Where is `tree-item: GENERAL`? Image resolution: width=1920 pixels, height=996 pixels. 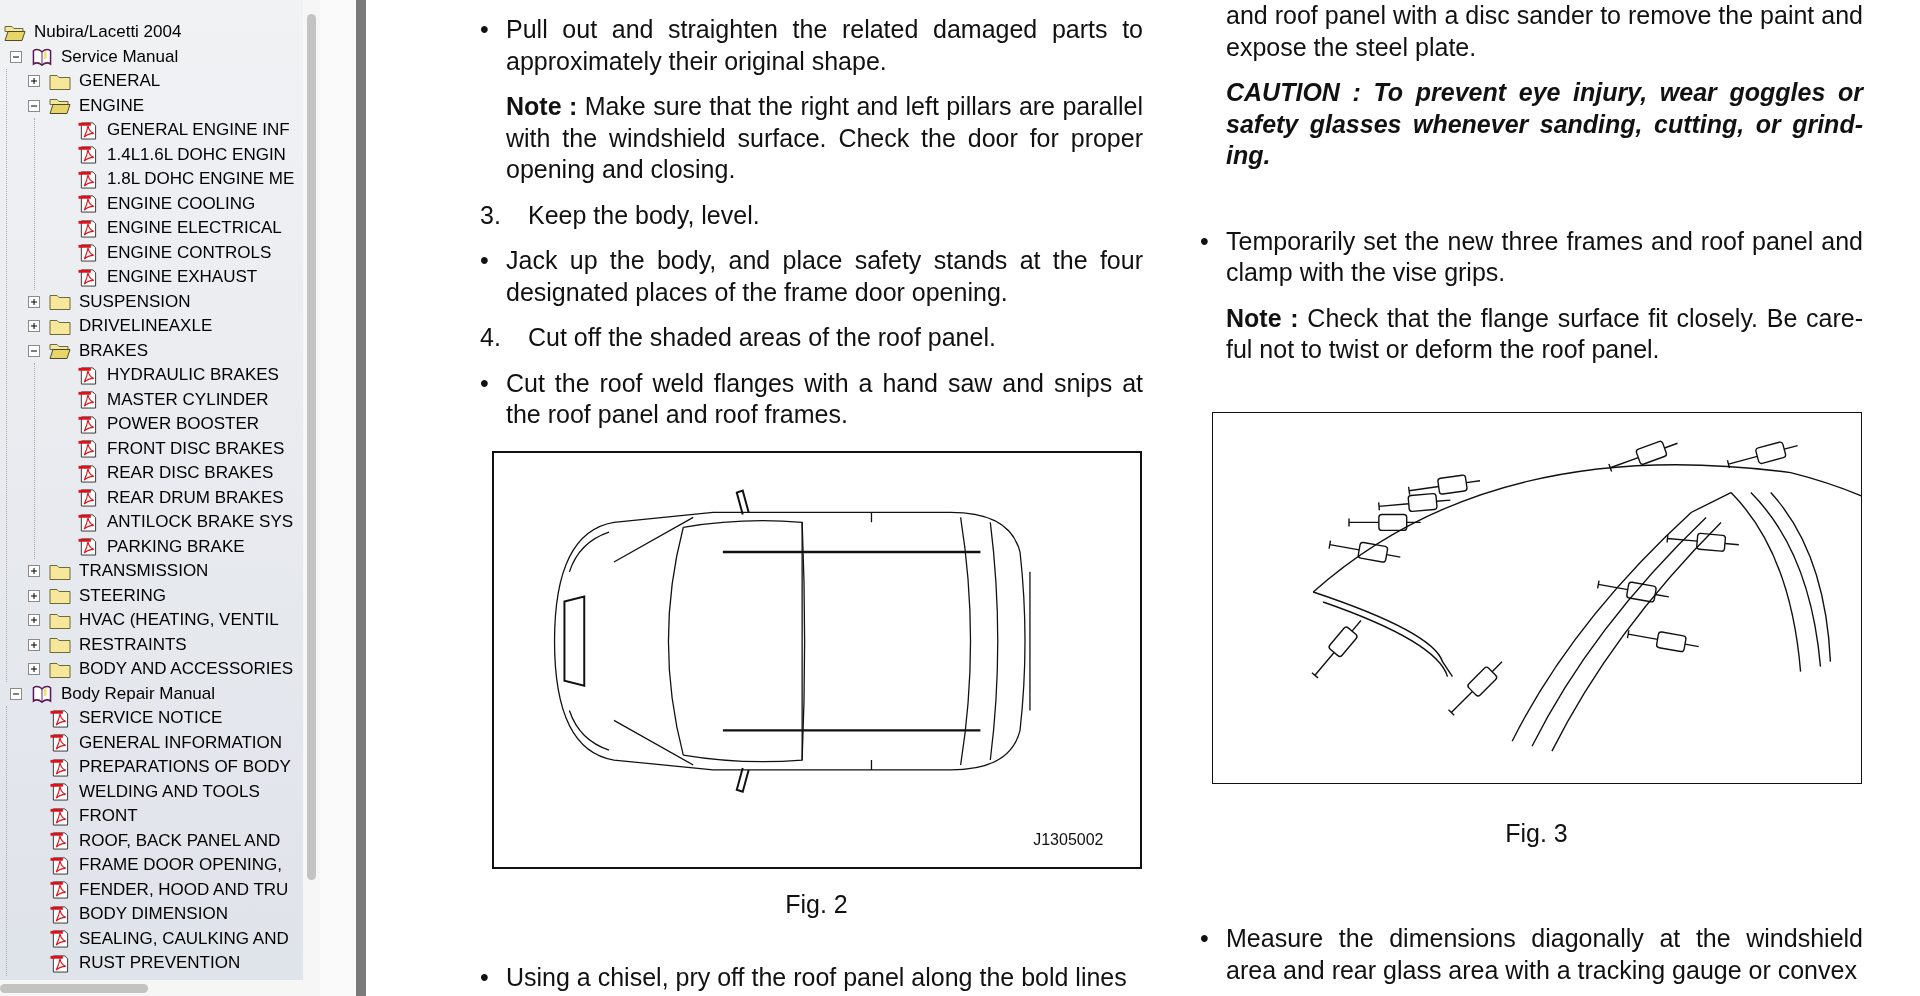 tree-item: GENERAL is located at coordinates (120, 81).